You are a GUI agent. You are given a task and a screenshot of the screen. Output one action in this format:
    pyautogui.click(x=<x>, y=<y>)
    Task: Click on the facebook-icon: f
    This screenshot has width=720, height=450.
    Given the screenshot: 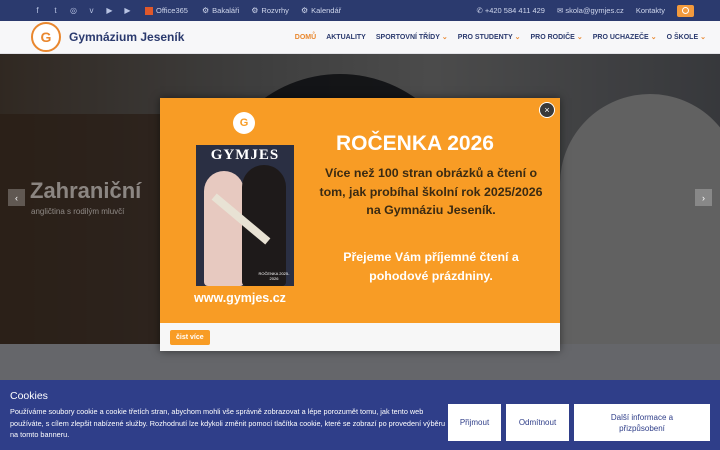 What is the action you would take?
    pyautogui.click(x=37, y=10)
    